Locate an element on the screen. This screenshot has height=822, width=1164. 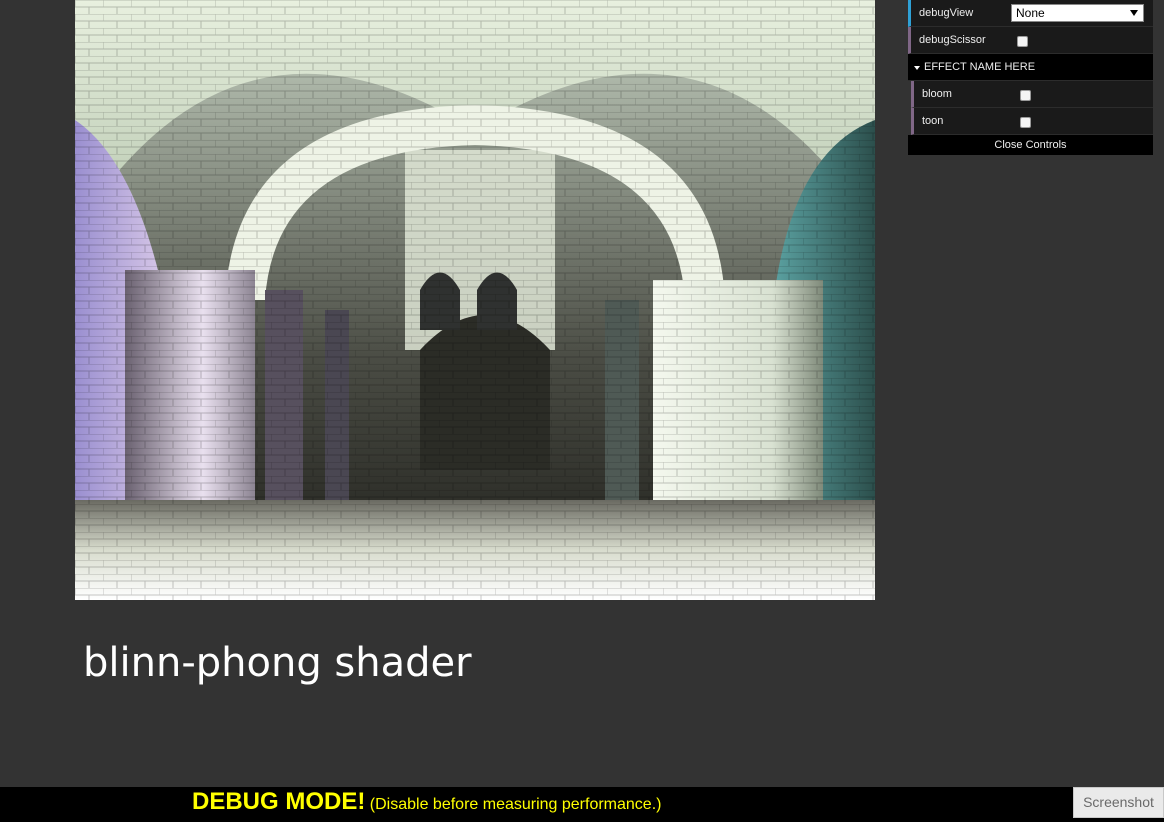
debug-view-row: debugView None is located at coordinates (1030, 13).